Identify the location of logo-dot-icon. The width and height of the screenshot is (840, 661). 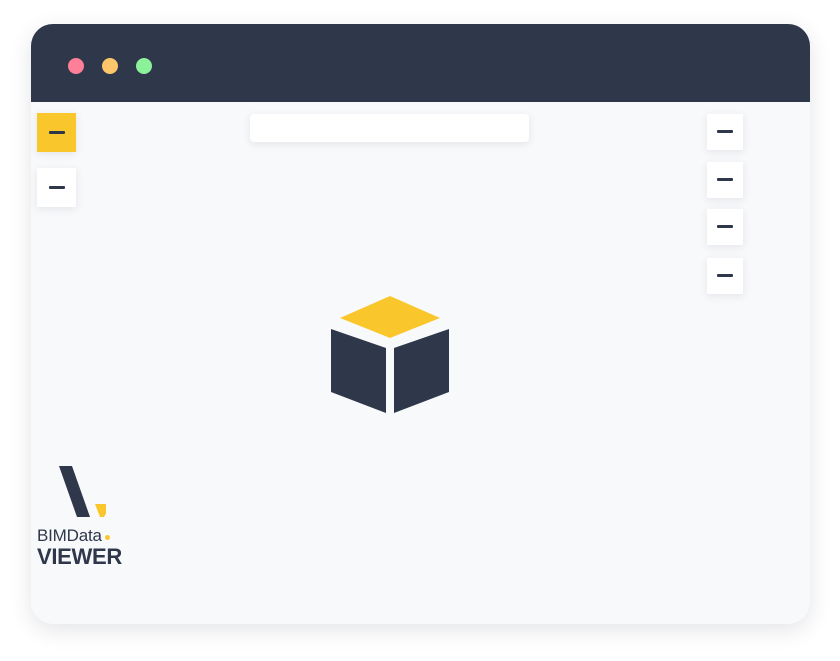
(107, 537).